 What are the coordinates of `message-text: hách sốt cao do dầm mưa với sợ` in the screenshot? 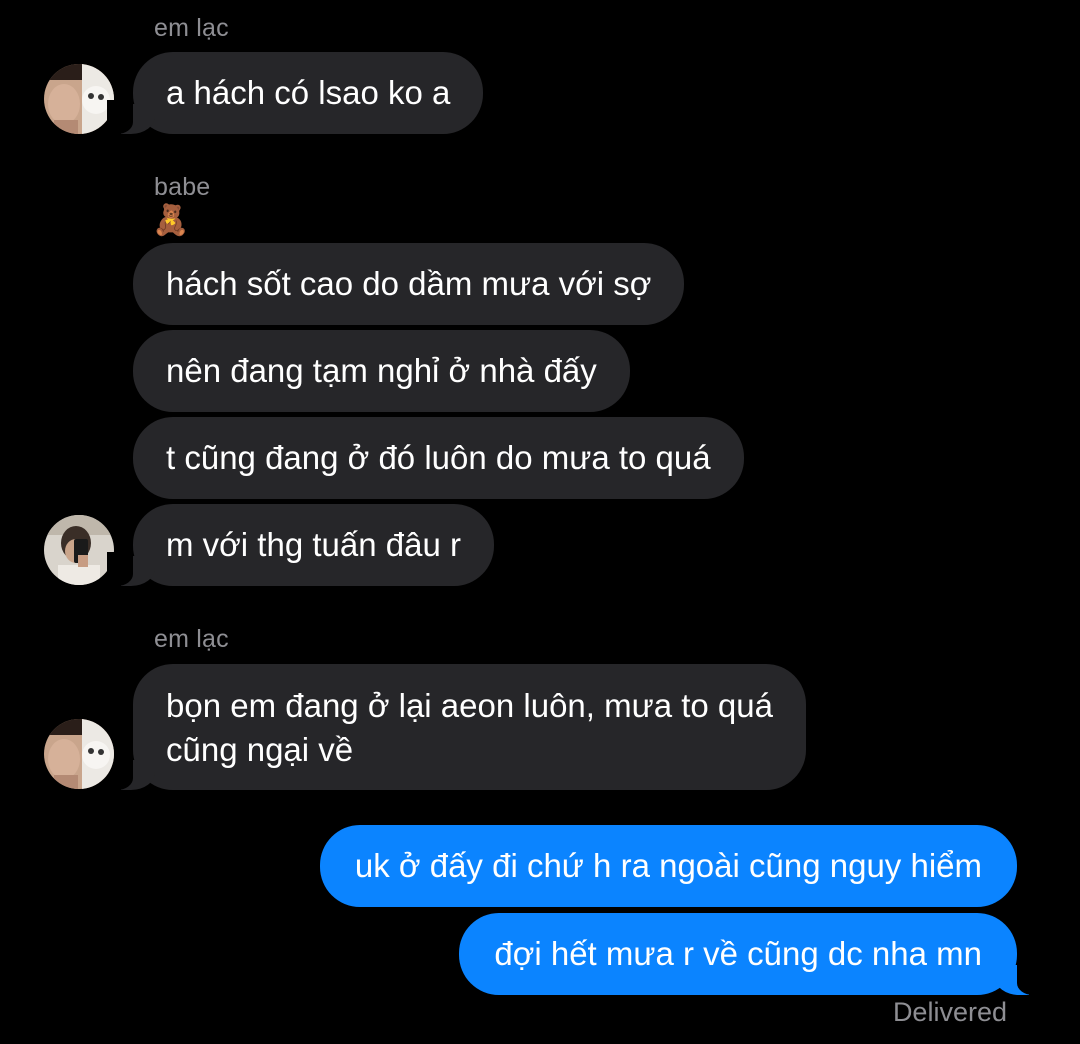 It's located at (409, 283).